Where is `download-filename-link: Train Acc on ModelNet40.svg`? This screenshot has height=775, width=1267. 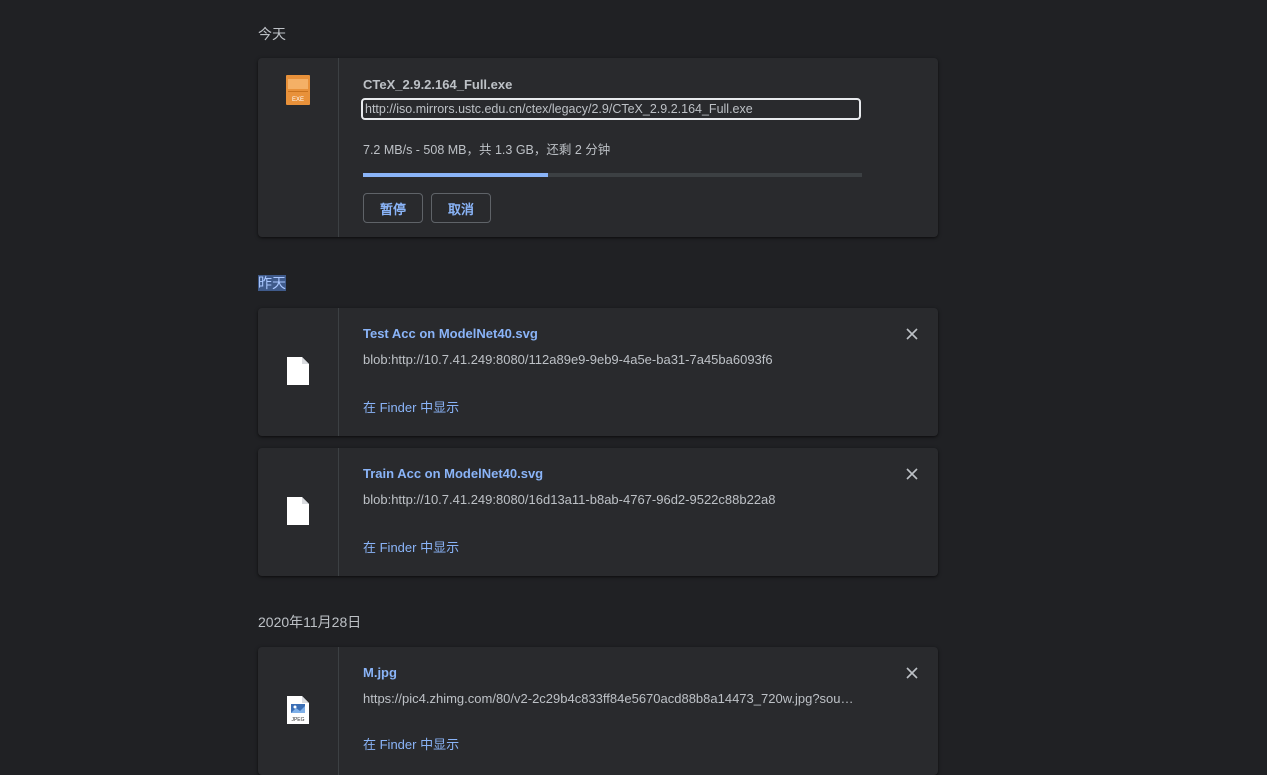
download-filename-link: Train Acc on ModelNet40.svg is located at coordinates (453, 473).